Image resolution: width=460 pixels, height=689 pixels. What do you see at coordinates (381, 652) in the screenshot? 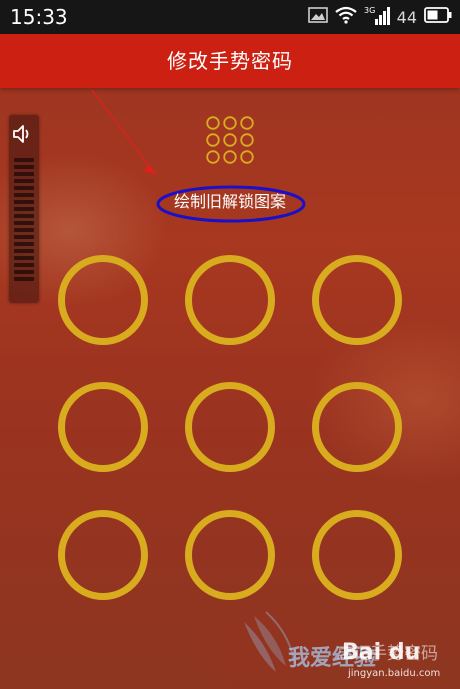
I see `watermark-brand: Bai du` at bounding box center [381, 652].